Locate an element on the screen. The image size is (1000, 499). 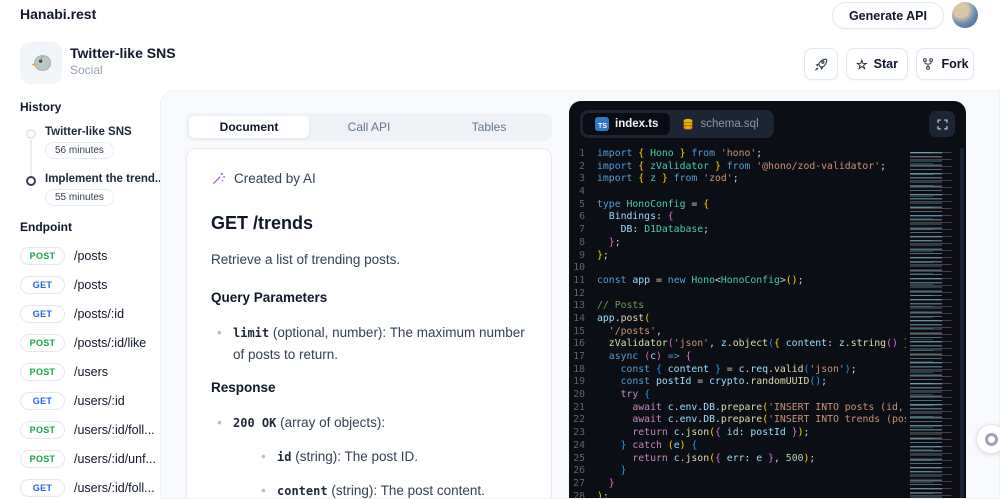
line-number: 28 is located at coordinates (579, 494).